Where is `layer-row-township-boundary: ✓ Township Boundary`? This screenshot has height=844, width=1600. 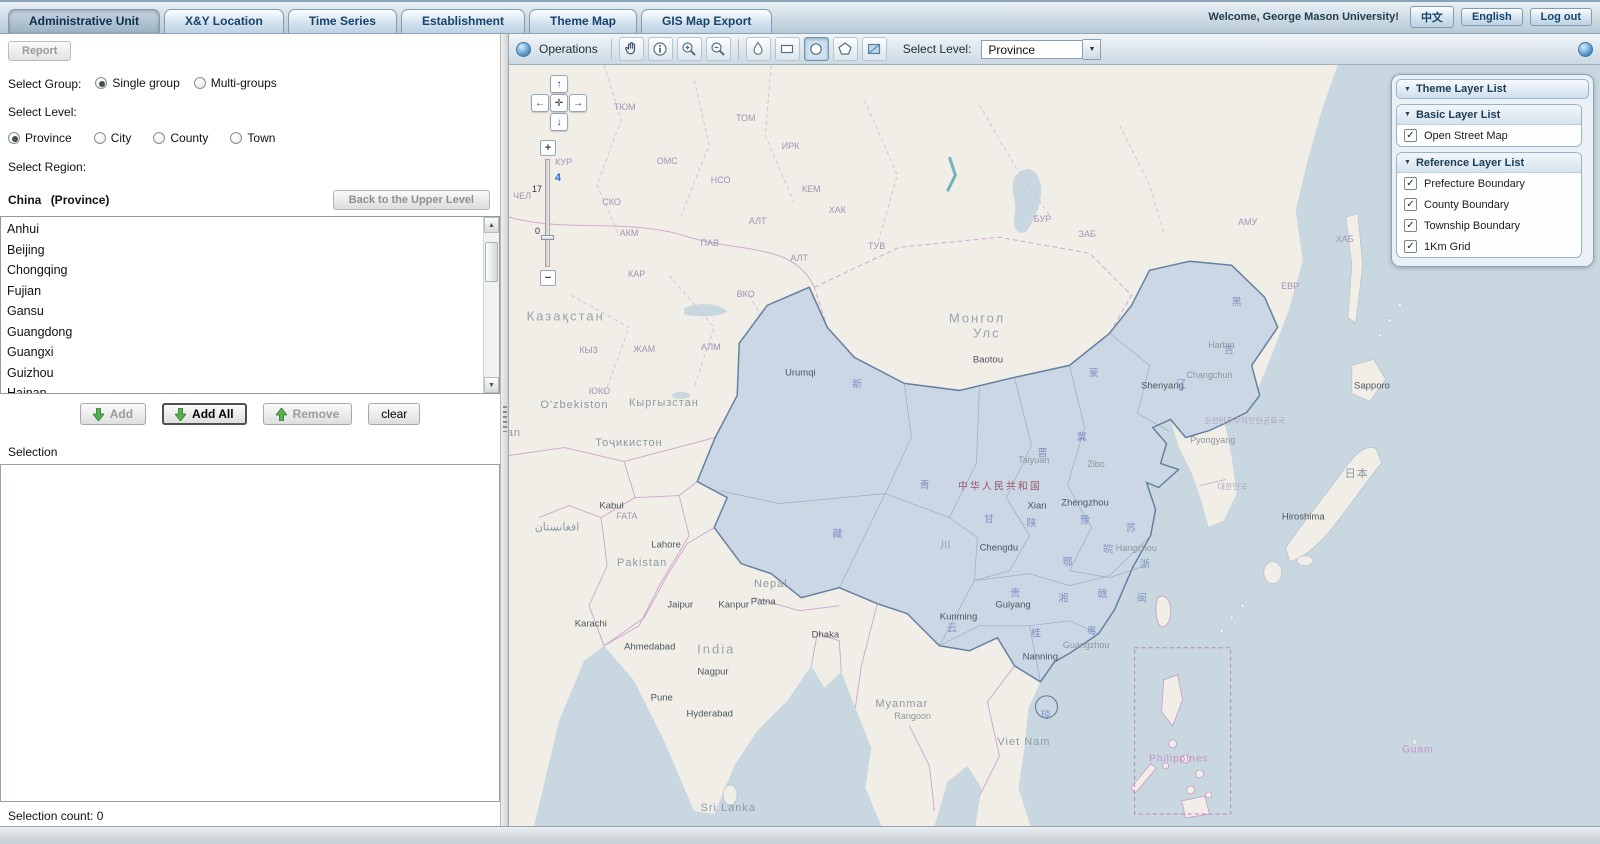
layer-row-township-boundary: ✓ Township Boundary is located at coordinates (1489, 225).